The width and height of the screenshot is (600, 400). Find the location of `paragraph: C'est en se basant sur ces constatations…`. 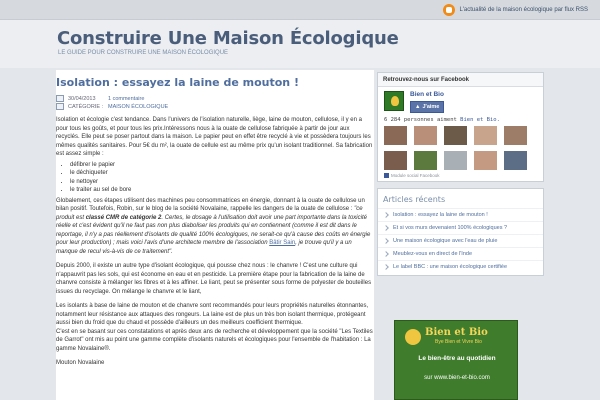

paragraph: C'est en se basant sur ces constatations… is located at coordinates (214, 340).